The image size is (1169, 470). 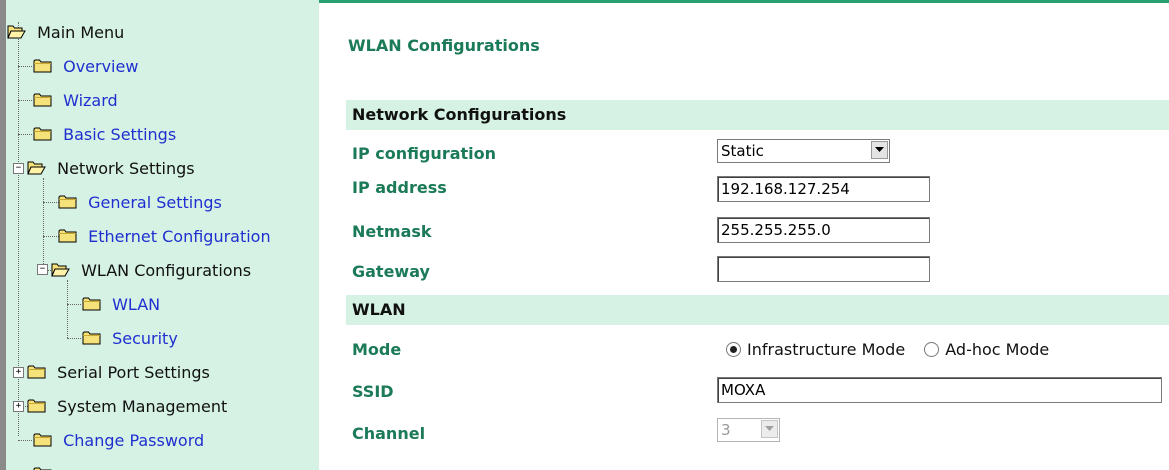 I want to click on sidebar-item-general-settings: General Settings, so click(x=140, y=202).